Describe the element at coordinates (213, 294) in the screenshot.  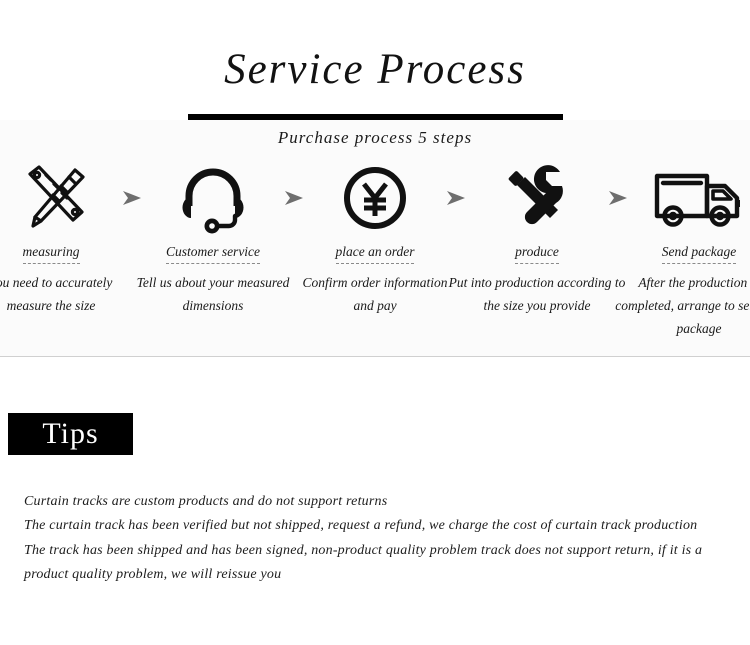
I see `step-description: Tell us about your measured dimensions` at that location.